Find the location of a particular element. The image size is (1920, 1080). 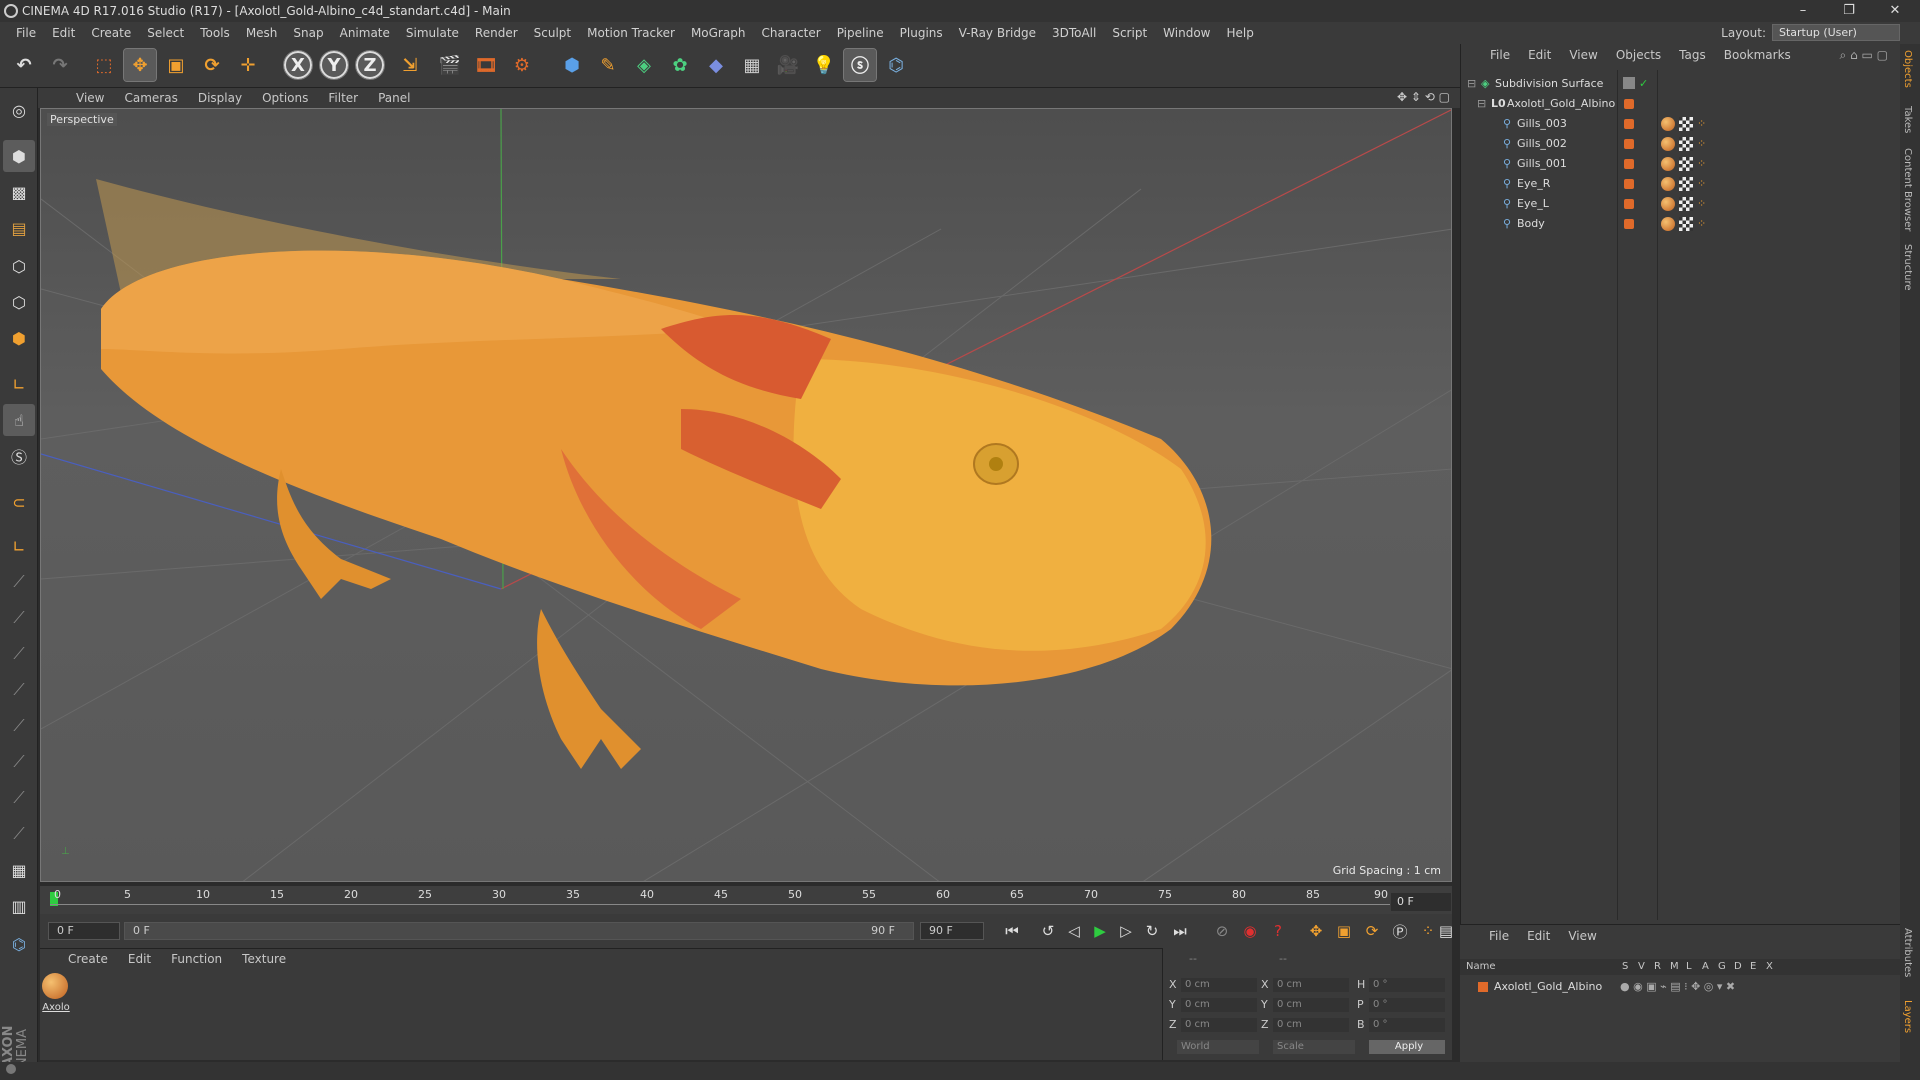

object-row-eye-r: ⚲ Eye_R ⁘ is located at coordinates (1681, 184).